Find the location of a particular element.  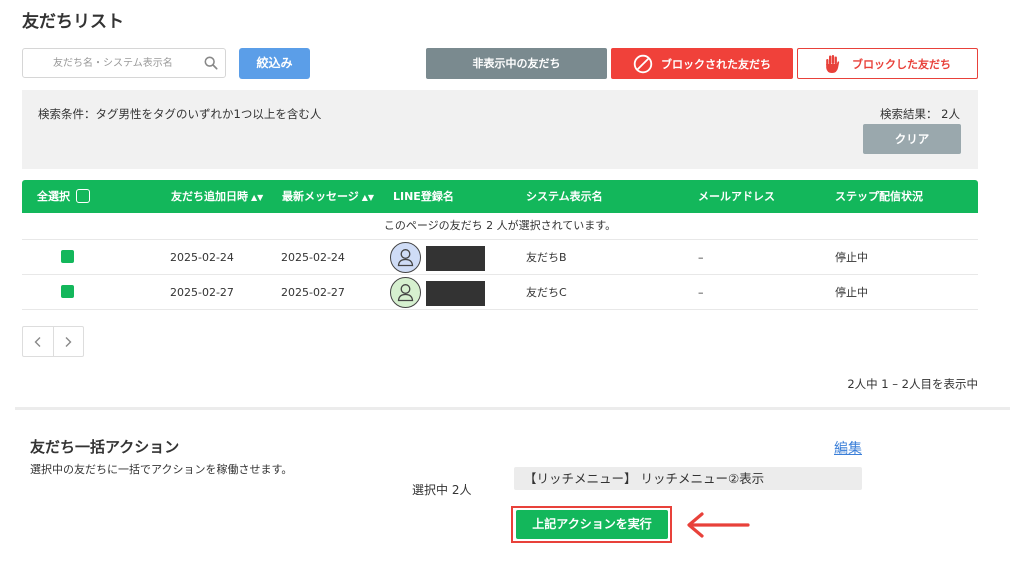

selection-info: このページの友だち 2 人が選択されています。 is located at coordinates (500, 226).